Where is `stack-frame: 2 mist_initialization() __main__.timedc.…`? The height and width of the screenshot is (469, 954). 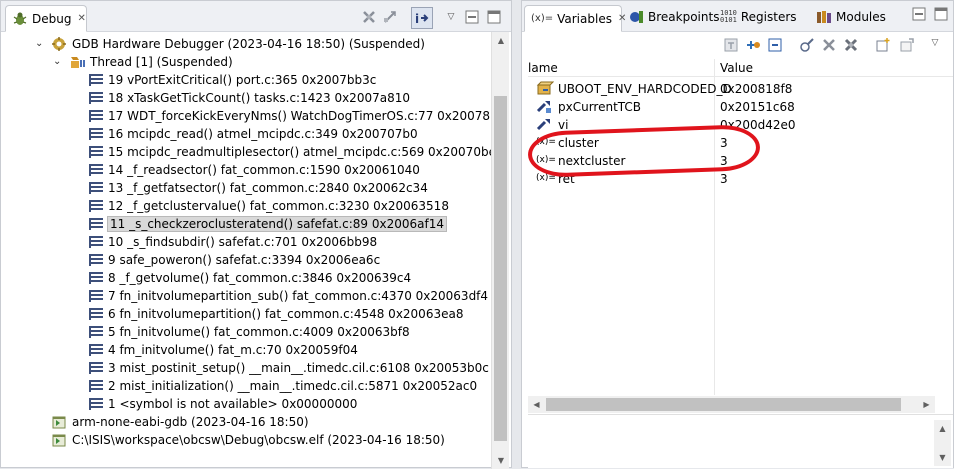
stack-frame: 2 mist_initialization() __main__.timedc.… is located at coordinates (283, 386).